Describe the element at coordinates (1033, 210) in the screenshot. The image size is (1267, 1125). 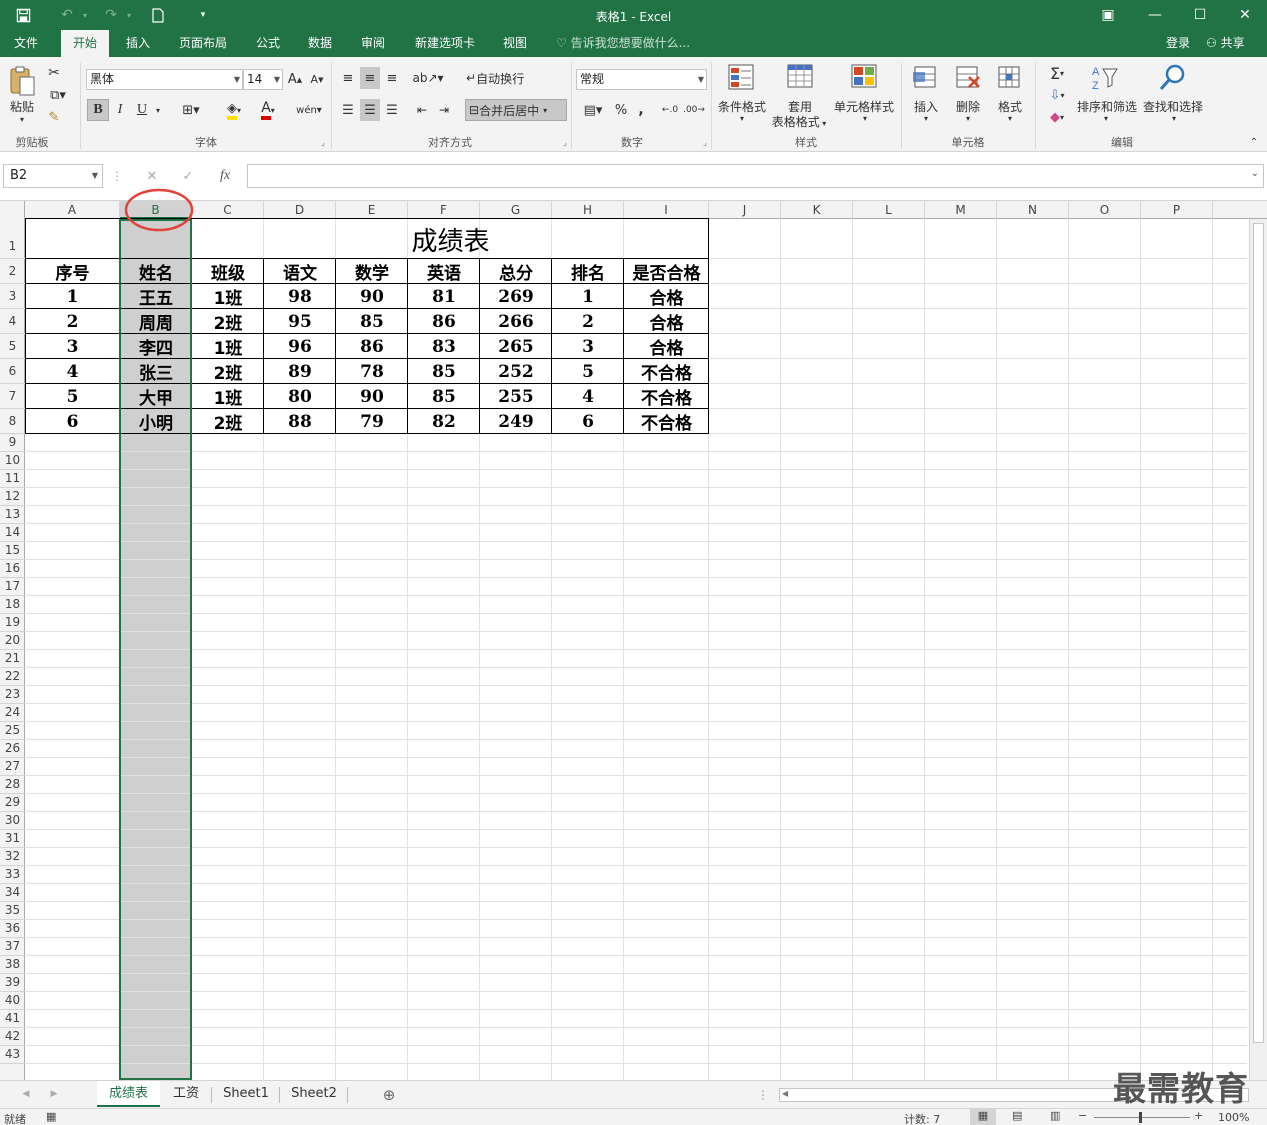
I see `column-header-n: N` at that location.